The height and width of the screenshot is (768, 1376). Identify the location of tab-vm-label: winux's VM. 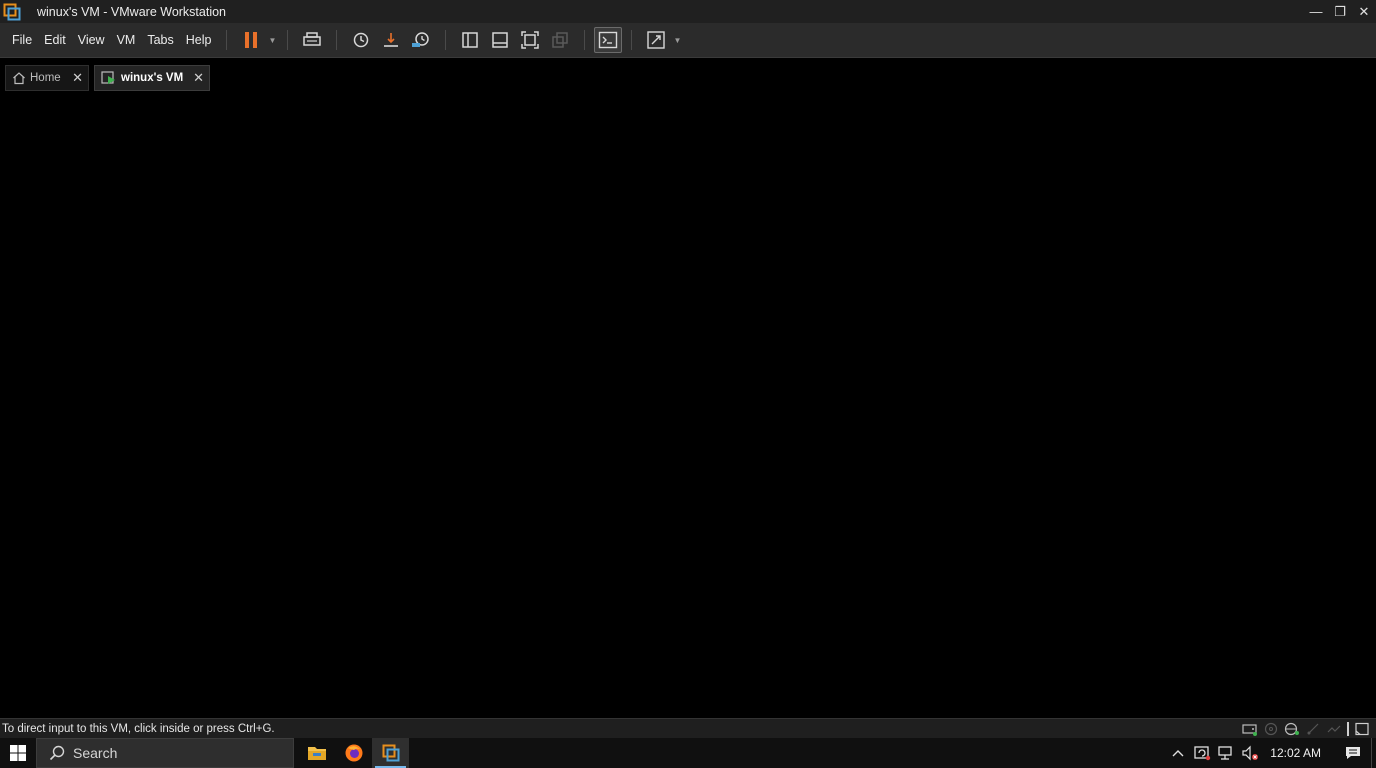
(152, 78).